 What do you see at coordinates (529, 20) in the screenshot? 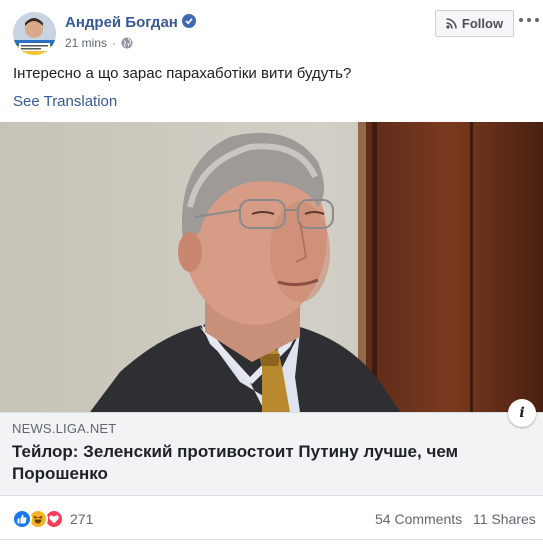
I see `more-options-icon` at bounding box center [529, 20].